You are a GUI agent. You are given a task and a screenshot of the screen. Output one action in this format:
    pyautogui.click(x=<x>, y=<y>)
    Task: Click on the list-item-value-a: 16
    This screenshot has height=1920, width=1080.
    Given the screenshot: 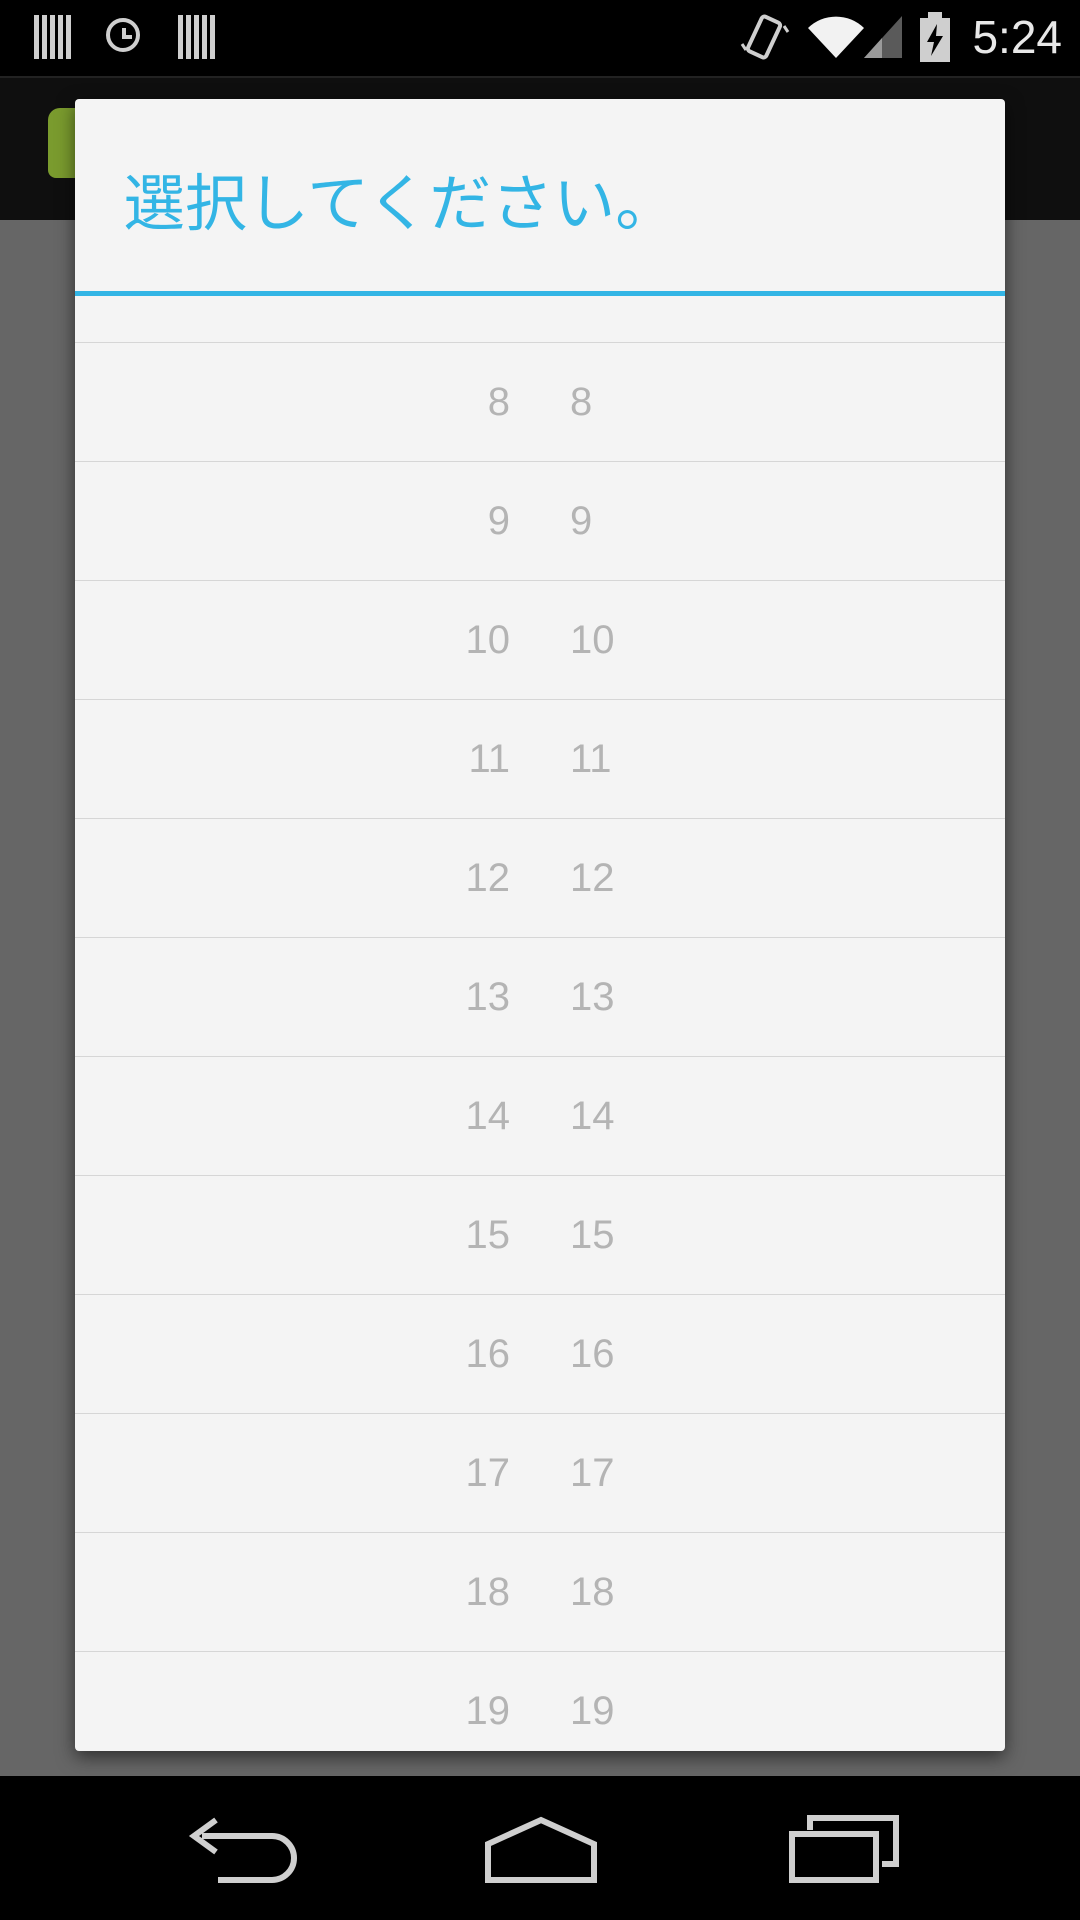 What is the action you would take?
    pyautogui.click(x=488, y=1354)
    